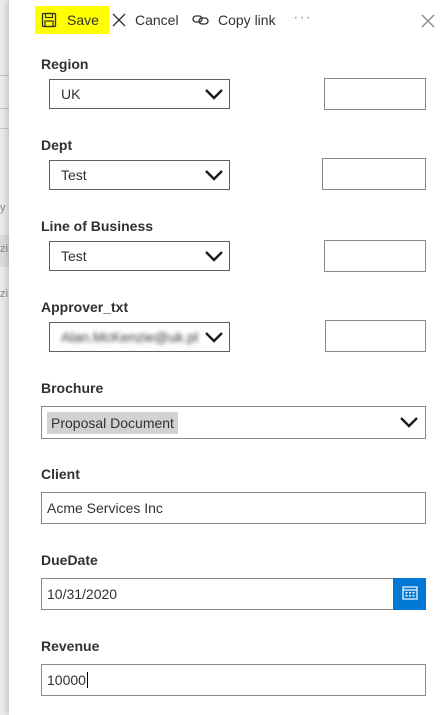  Describe the element at coordinates (82, 594) in the screenshot. I see `due-date-value: 10/31/2020` at that location.